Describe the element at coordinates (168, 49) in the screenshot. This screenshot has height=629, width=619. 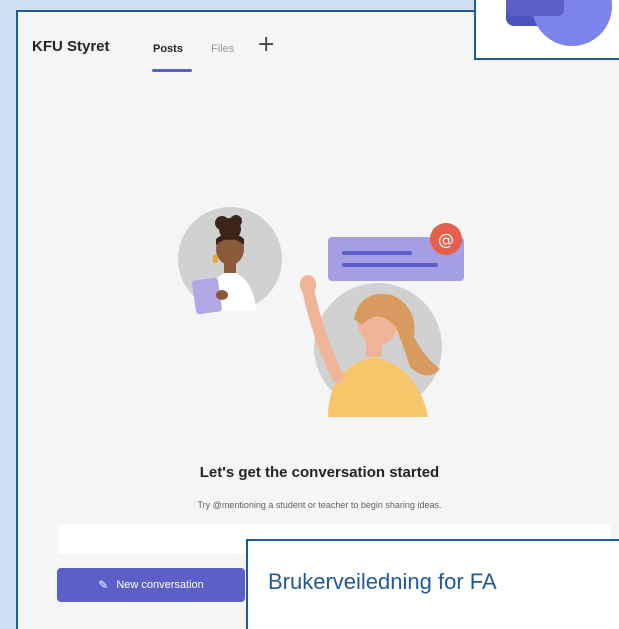
I see `tab-posts: Posts` at that location.